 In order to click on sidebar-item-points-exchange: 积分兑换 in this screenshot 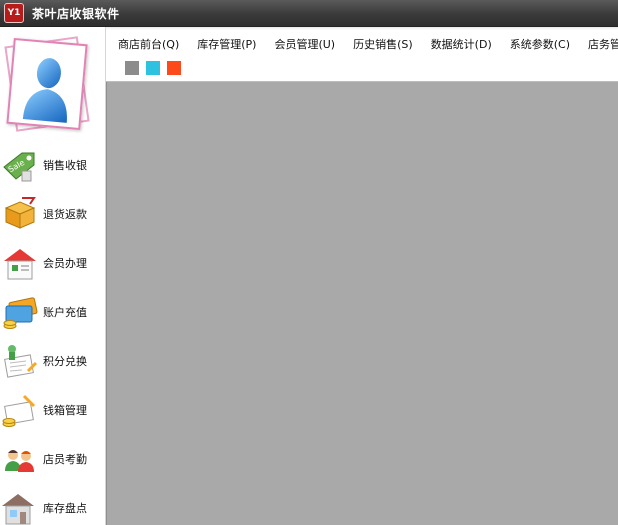, I will do `click(52, 361)`.